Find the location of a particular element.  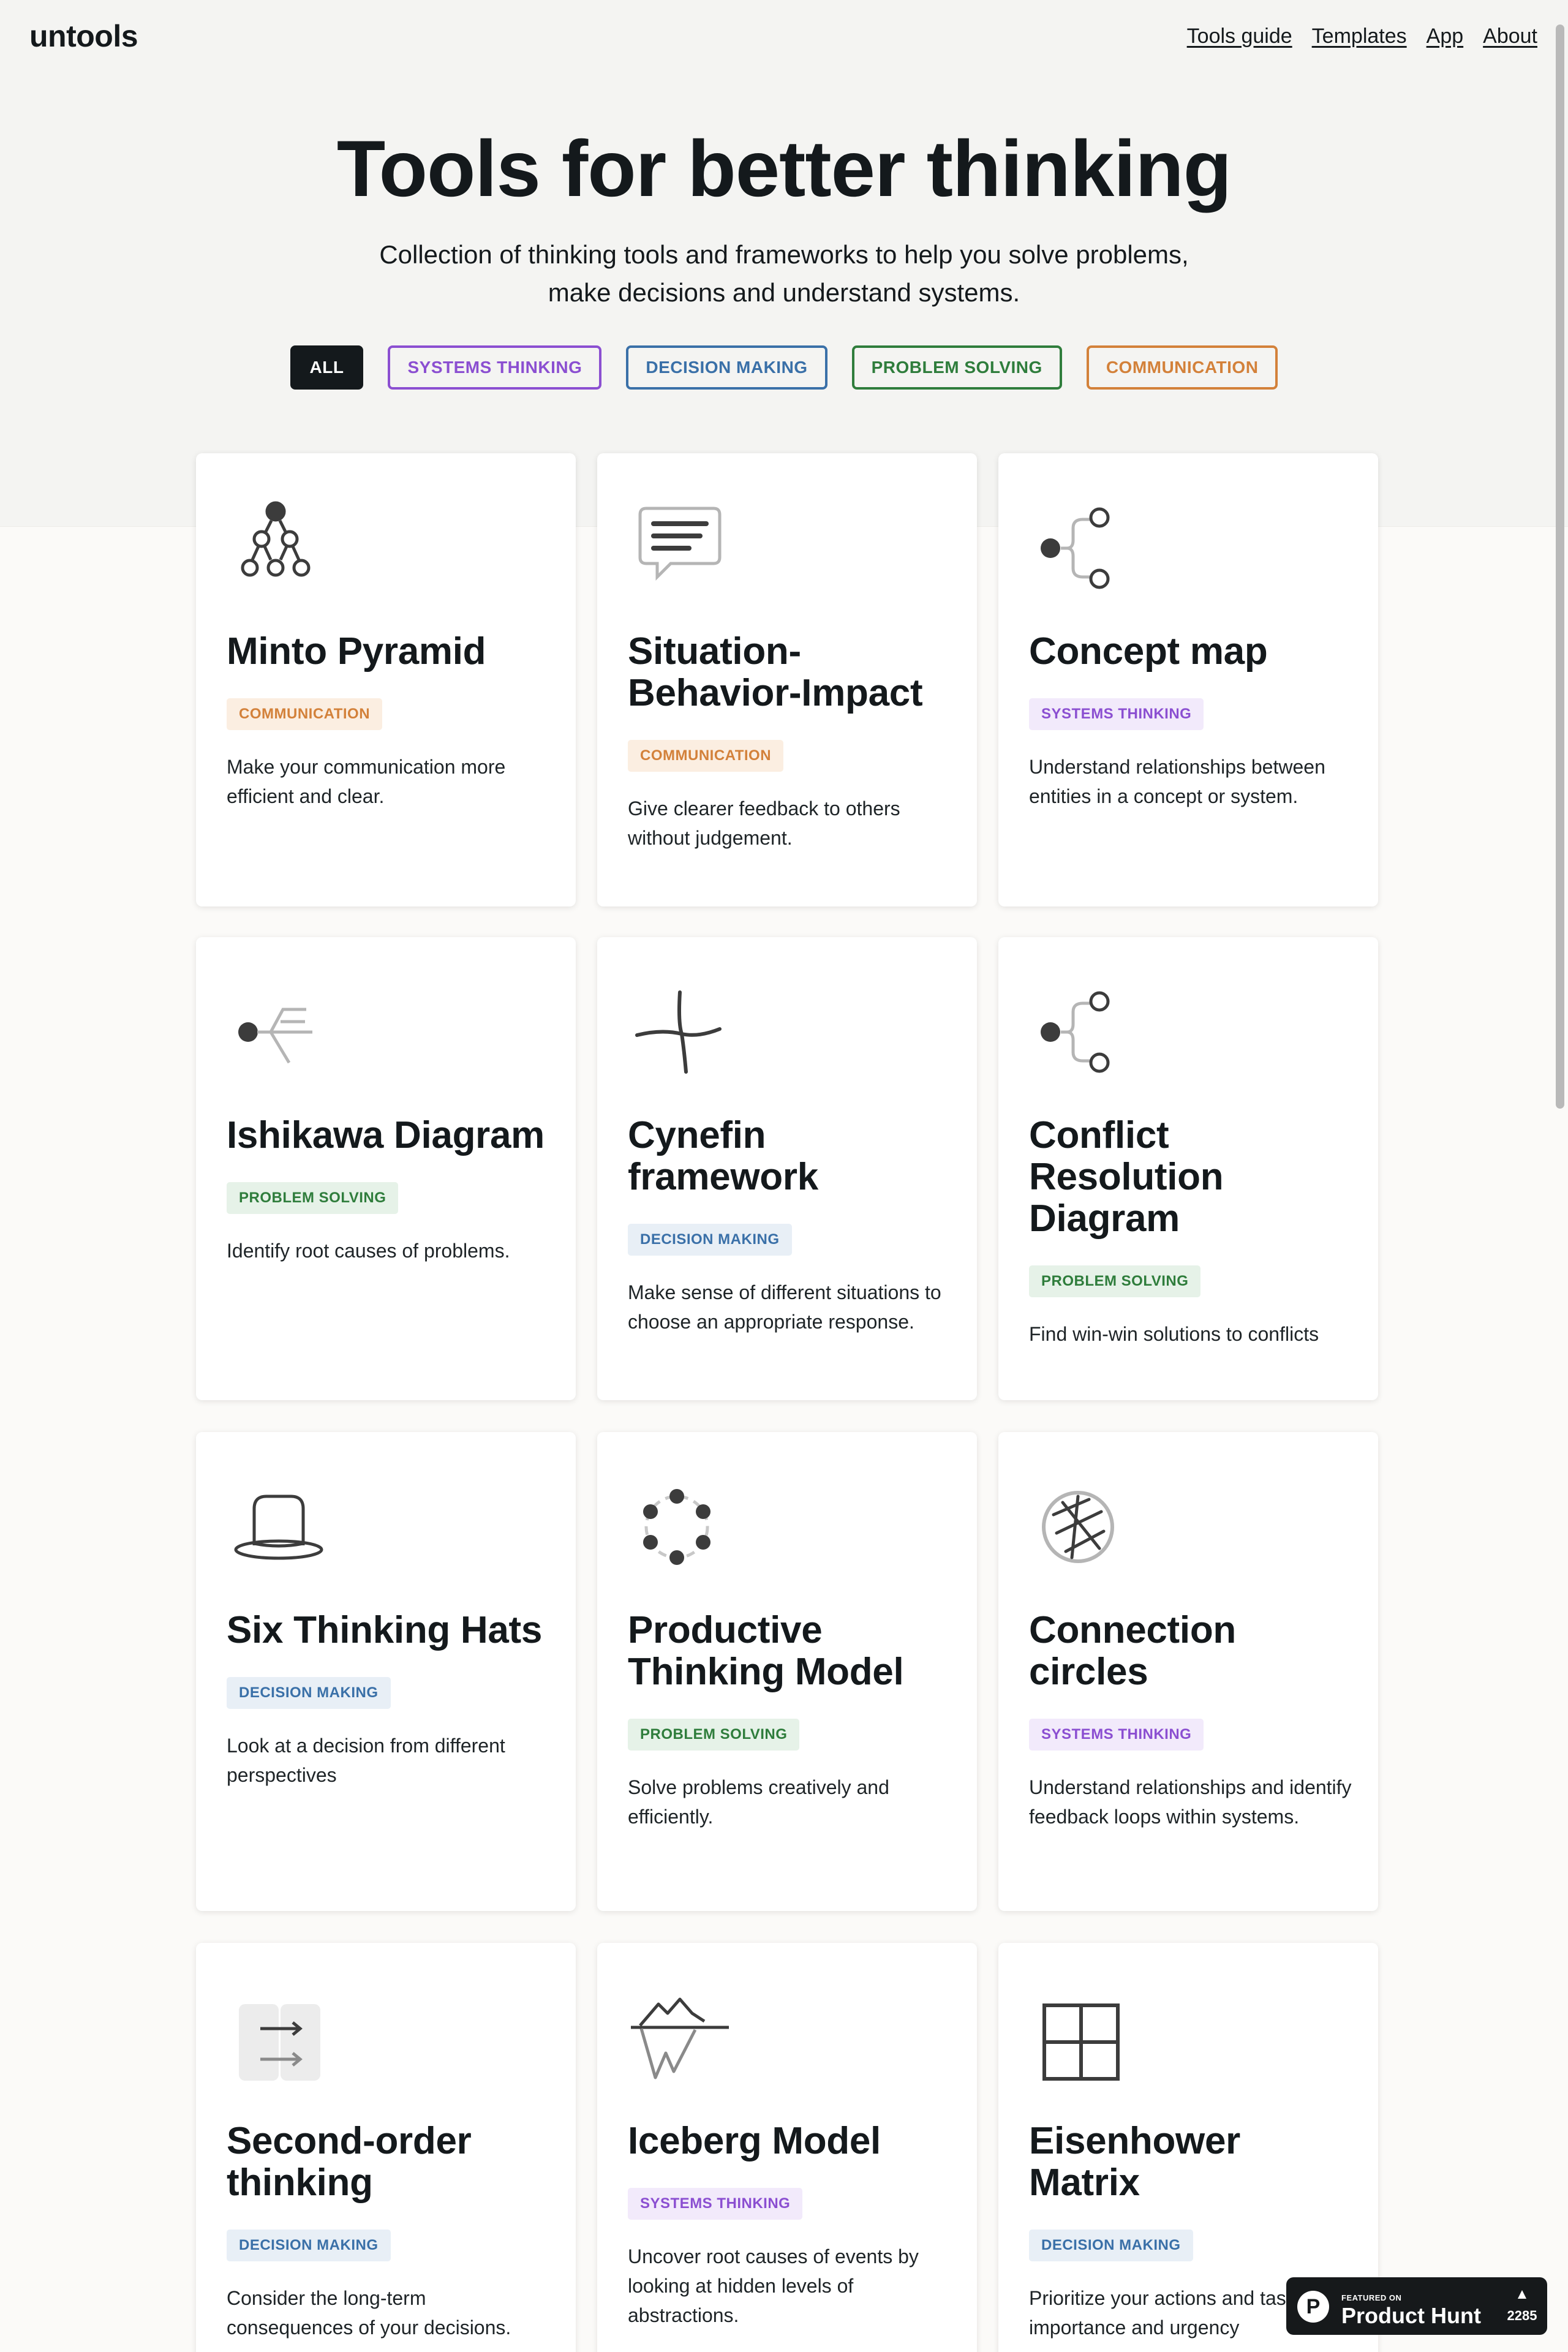

site-header: untools Tools guide Templates App About is located at coordinates (784, 37).